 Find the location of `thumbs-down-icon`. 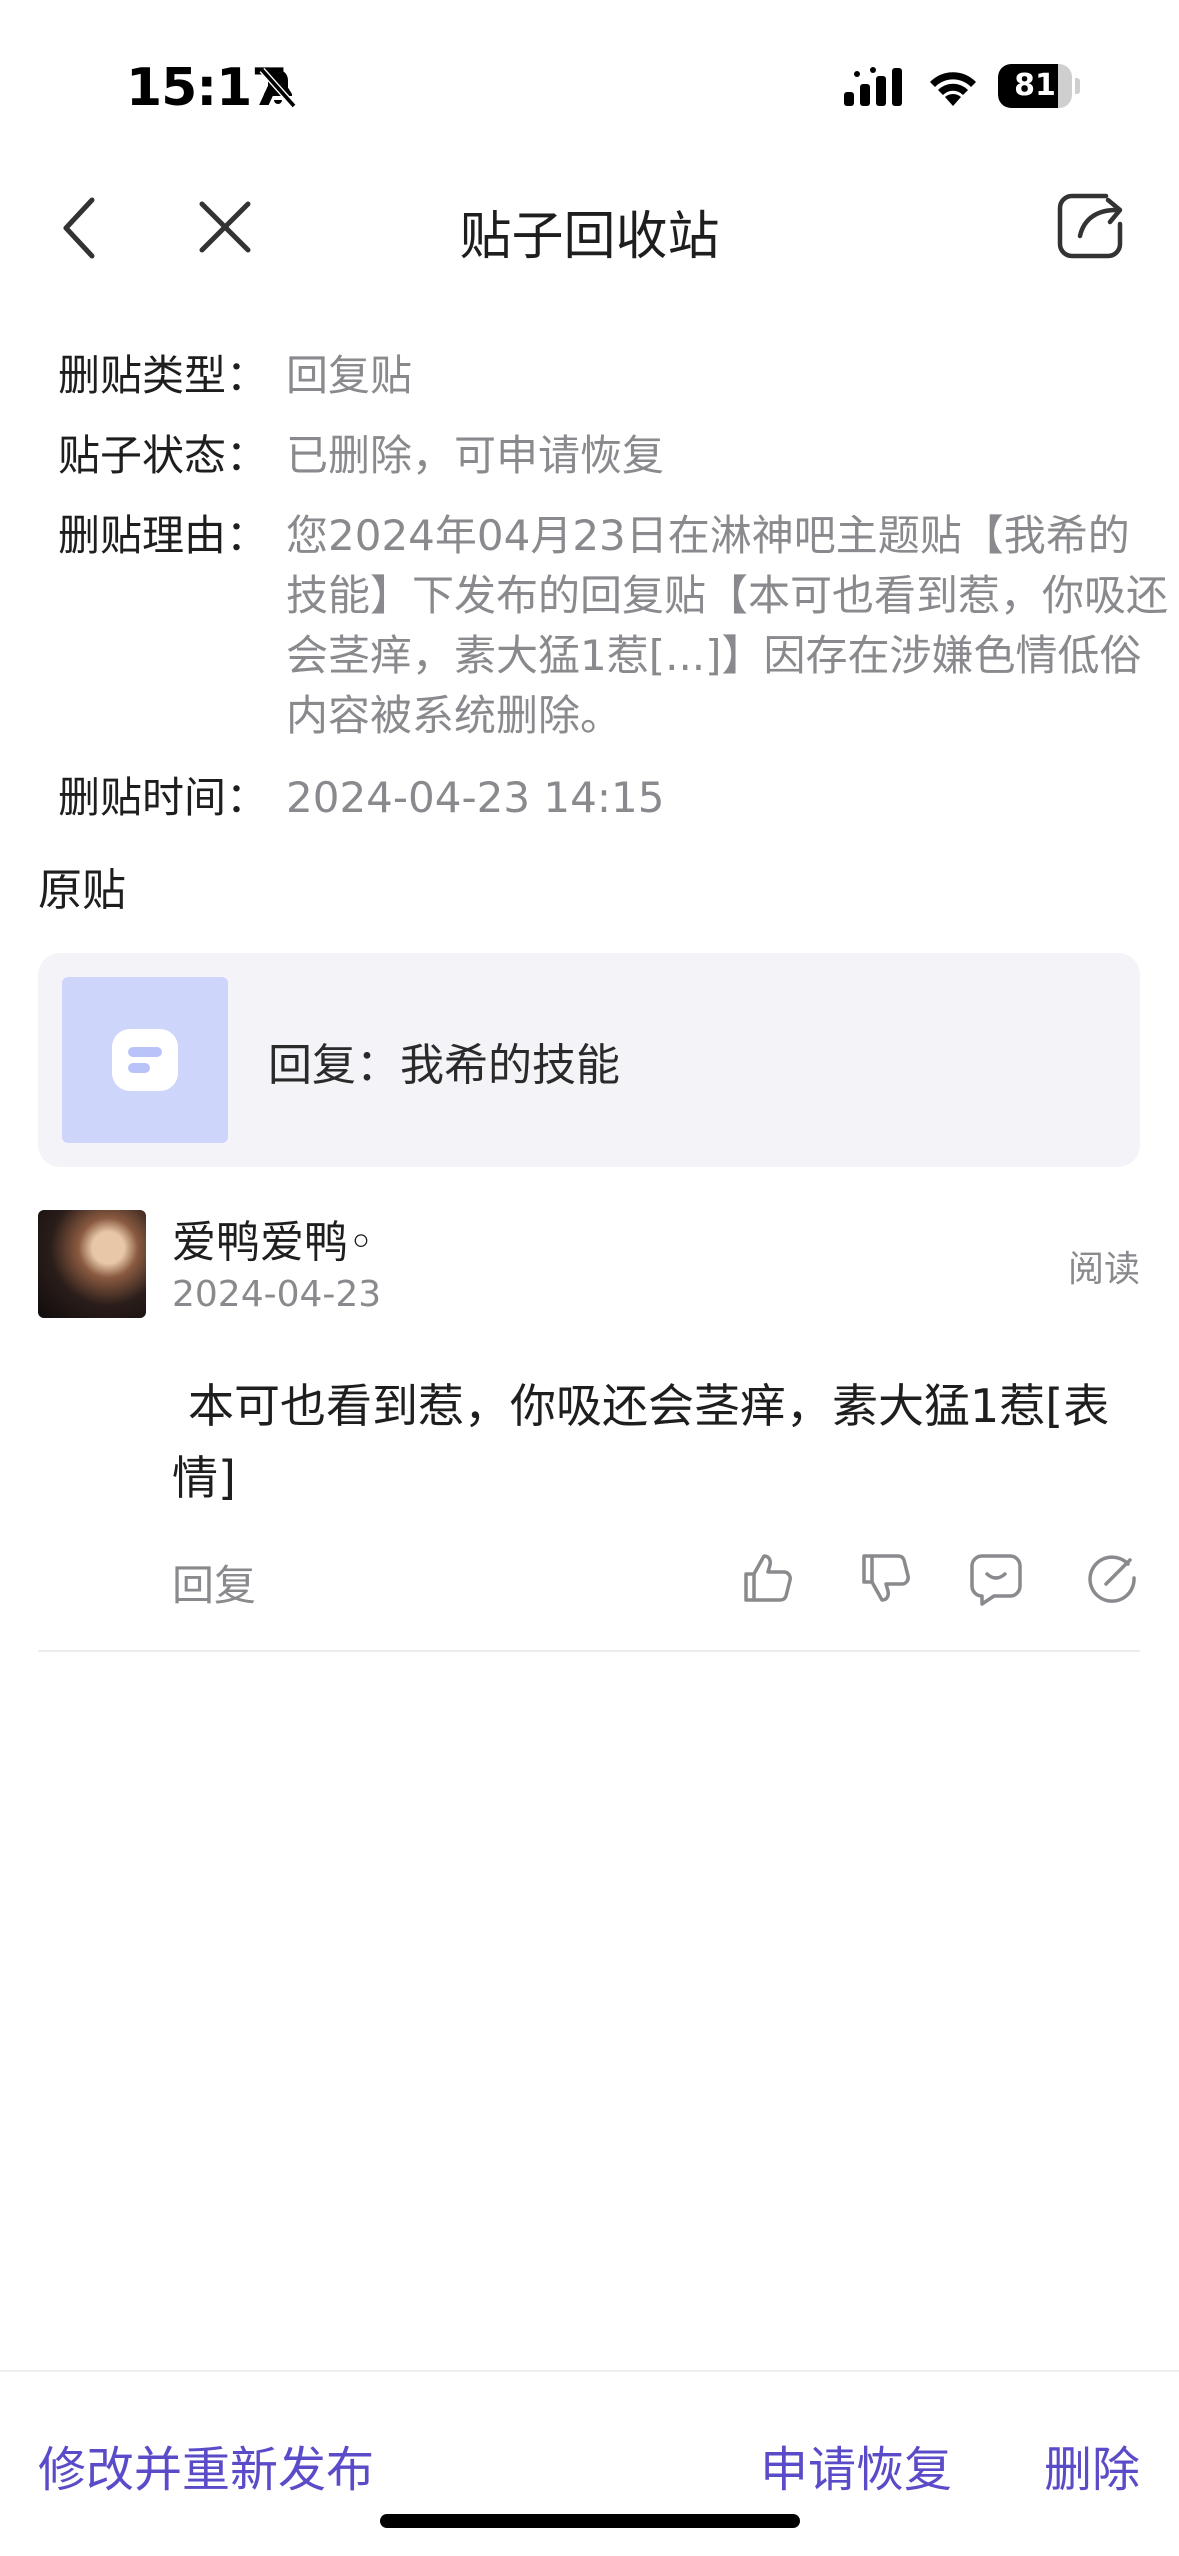

thumbs-down-icon is located at coordinates (886, 1578).